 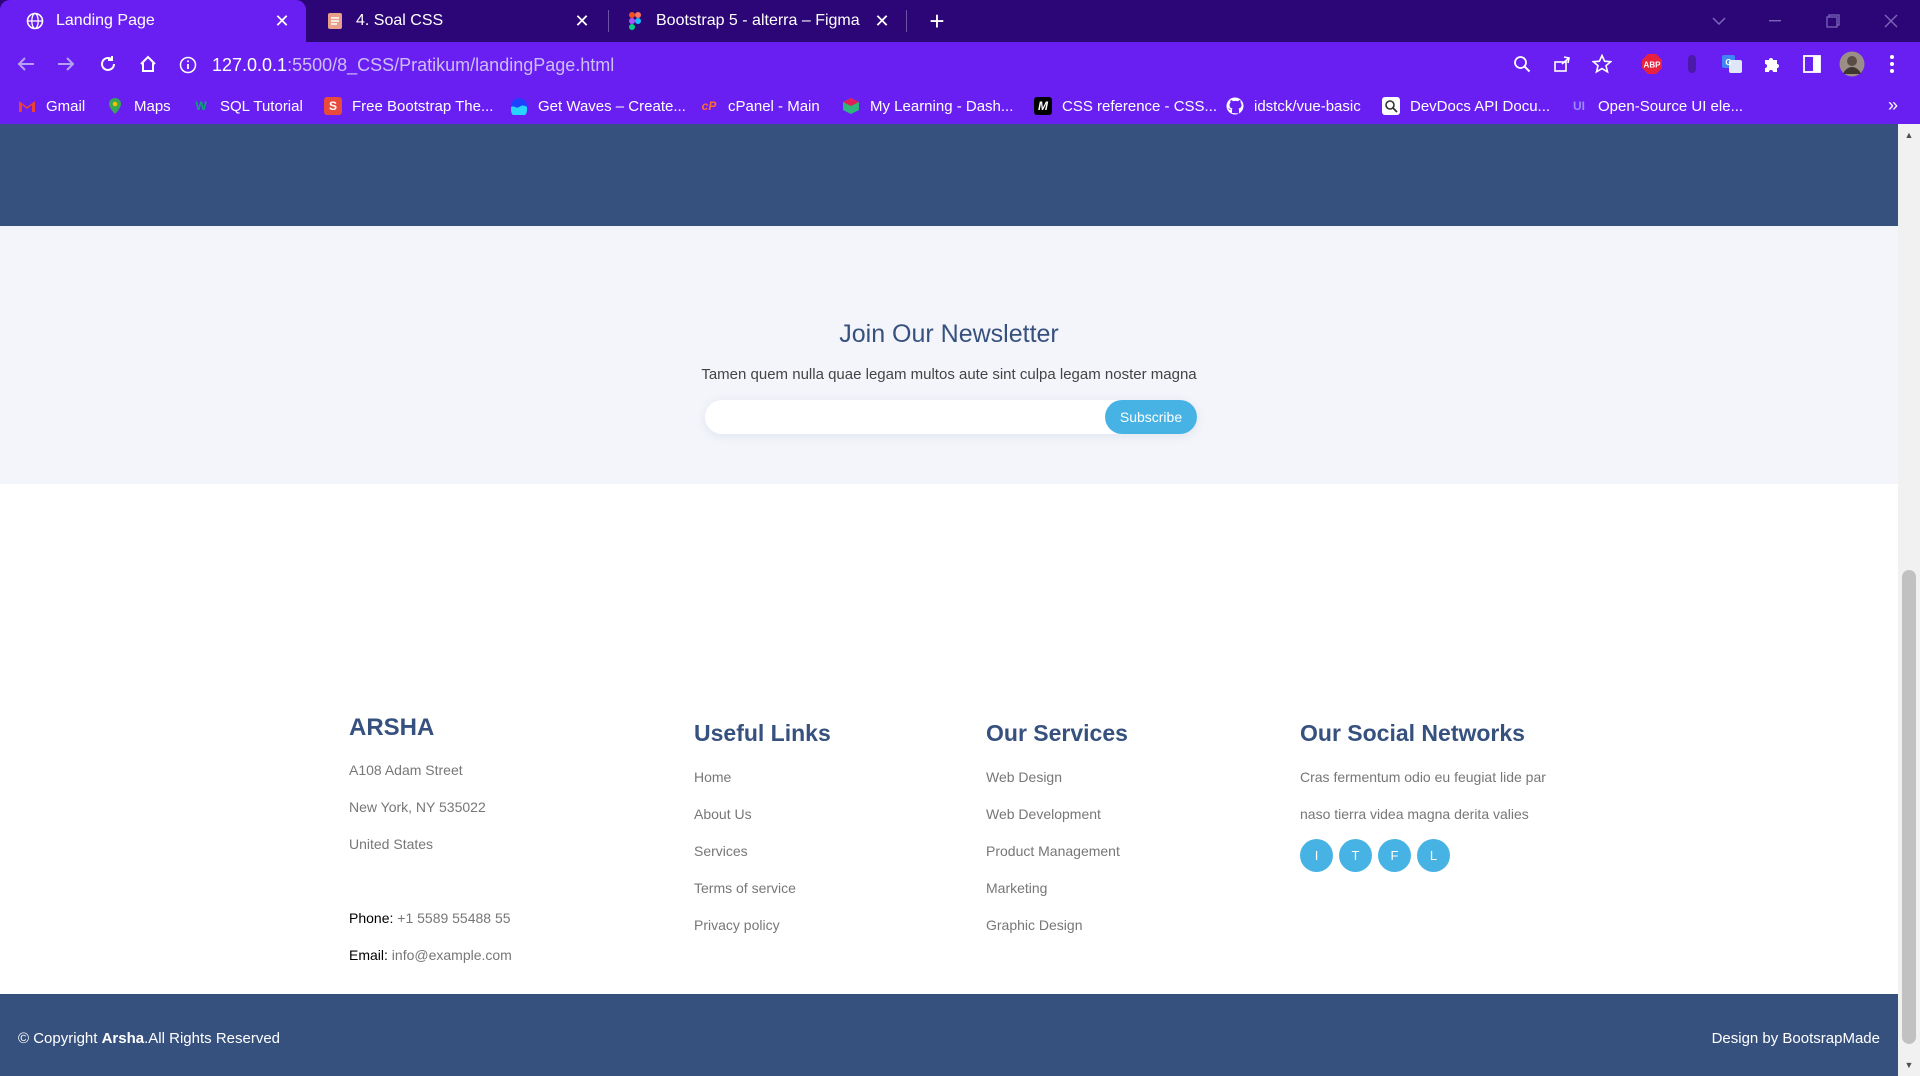 I want to click on restore-icon, so click(x=1833, y=21).